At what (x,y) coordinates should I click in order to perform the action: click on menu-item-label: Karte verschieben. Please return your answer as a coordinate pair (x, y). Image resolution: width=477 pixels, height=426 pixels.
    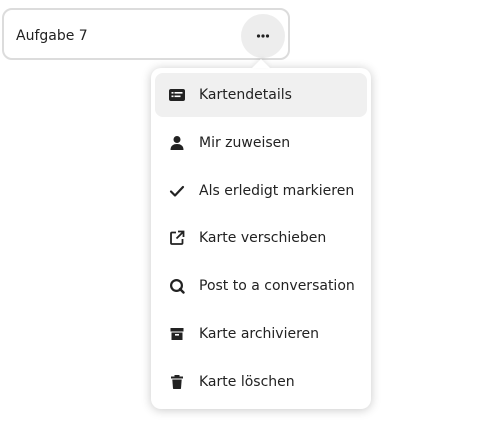
    Looking at the image, I should click on (263, 238).